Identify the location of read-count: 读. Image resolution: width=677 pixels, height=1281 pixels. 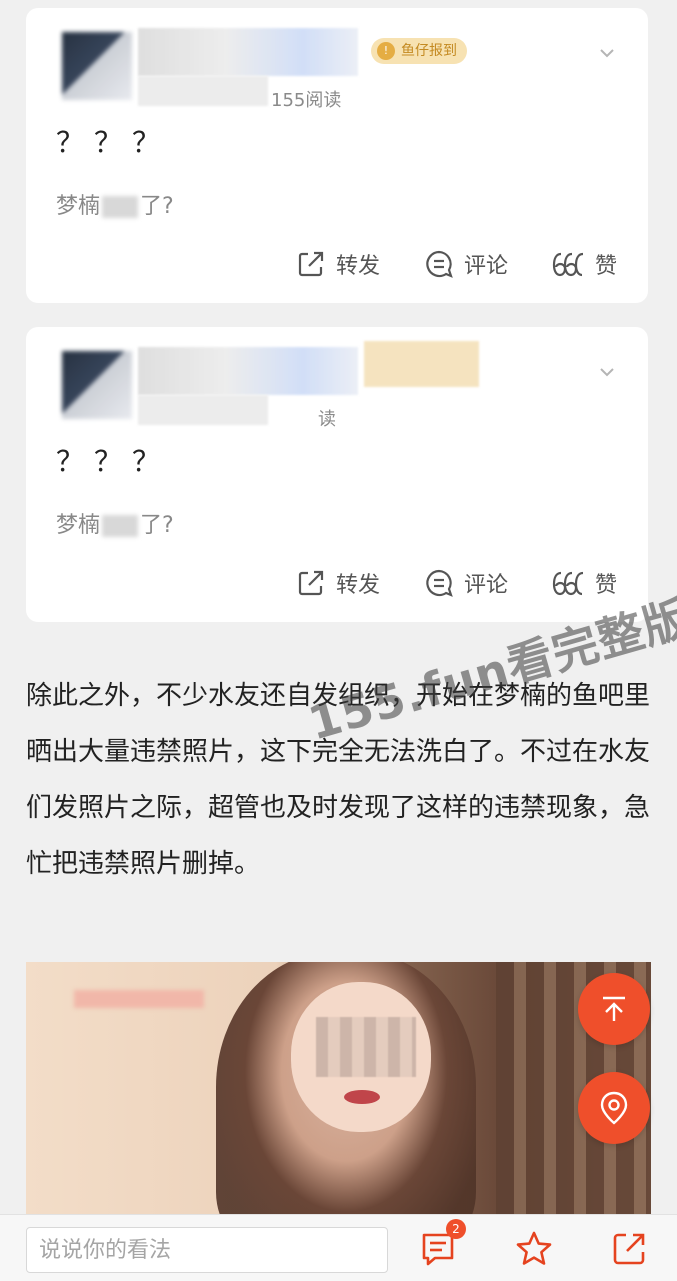
(327, 419).